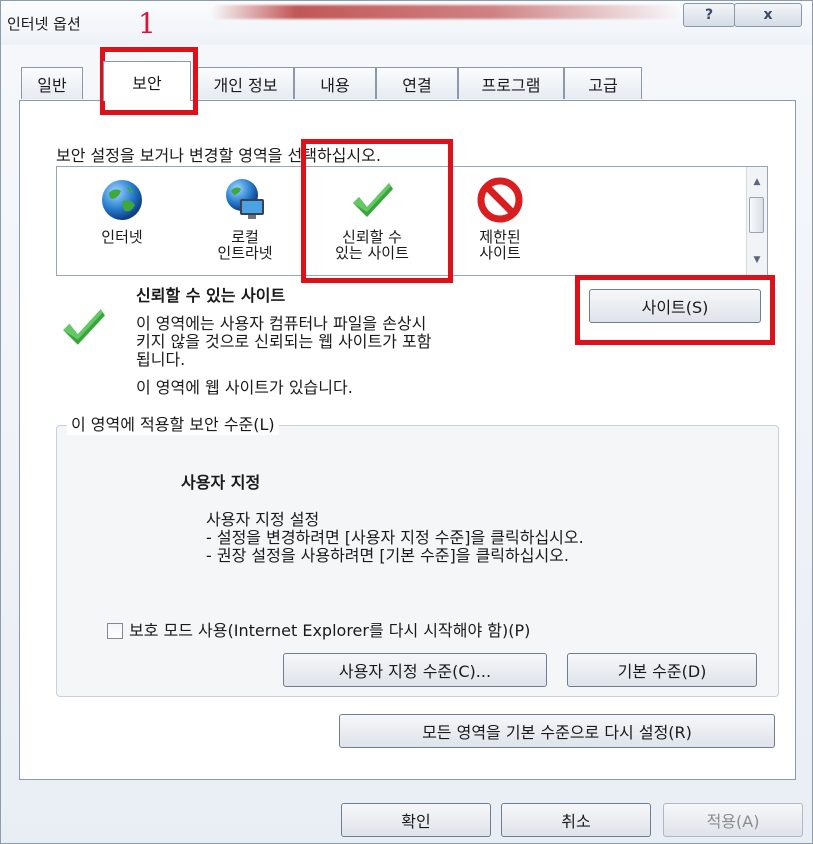 This screenshot has width=813, height=844. I want to click on help-button: ?, so click(709, 15).